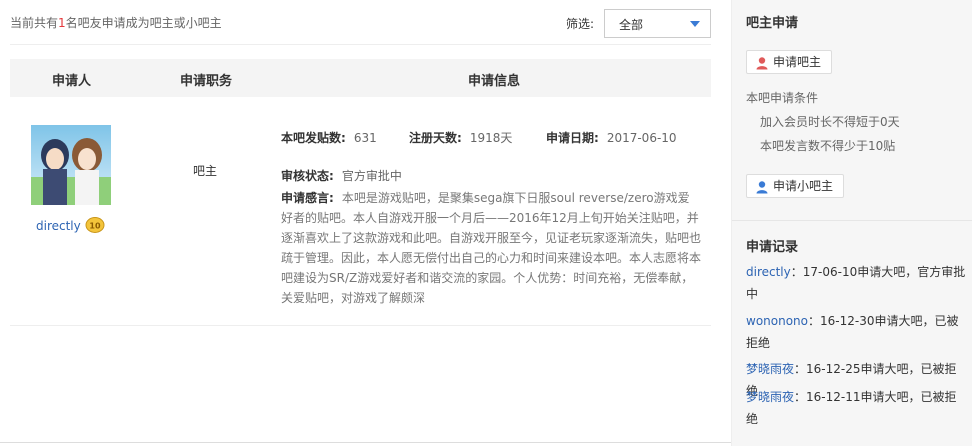 Image resolution: width=972 pixels, height=446 pixels. I want to click on apply-section-title: 吧主申请, so click(772, 23).